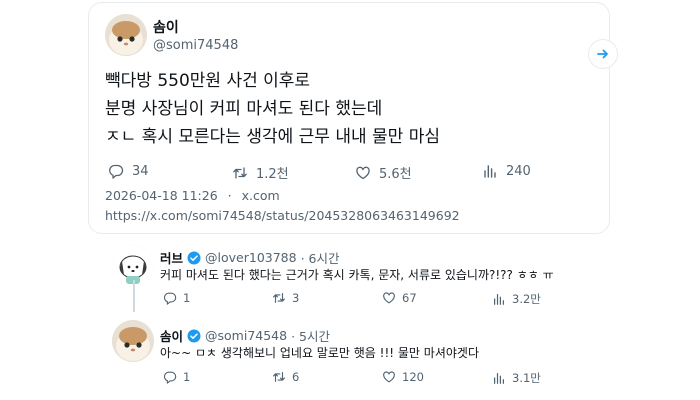 The height and width of the screenshot is (400, 700). What do you see at coordinates (285, 377) in the screenshot?
I see `retweet-stat: 6` at bounding box center [285, 377].